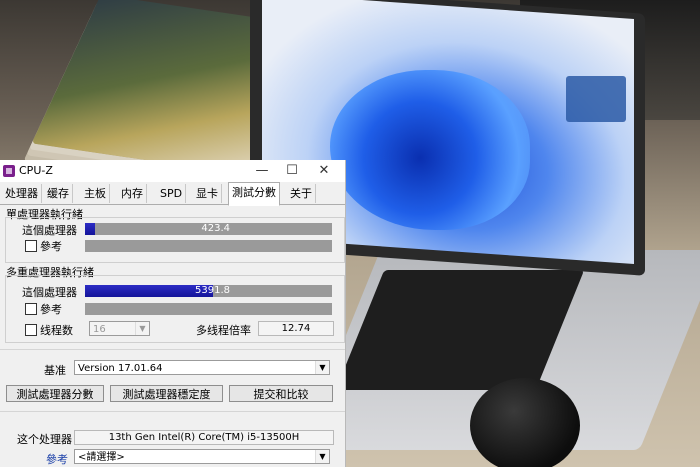 The height and width of the screenshot is (467, 700). What do you see at coordinates (119, 328) in the screenshot?
I see `threads-select: 16 ▼` at bounding box center [119, 328].